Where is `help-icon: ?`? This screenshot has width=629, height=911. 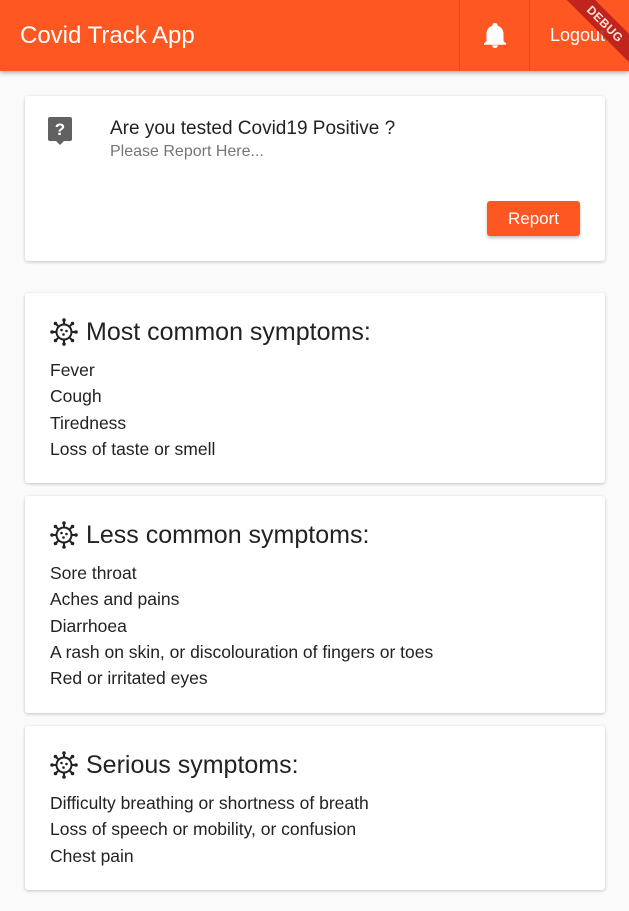
help-icon: ? is located at coordinates (60, 131).